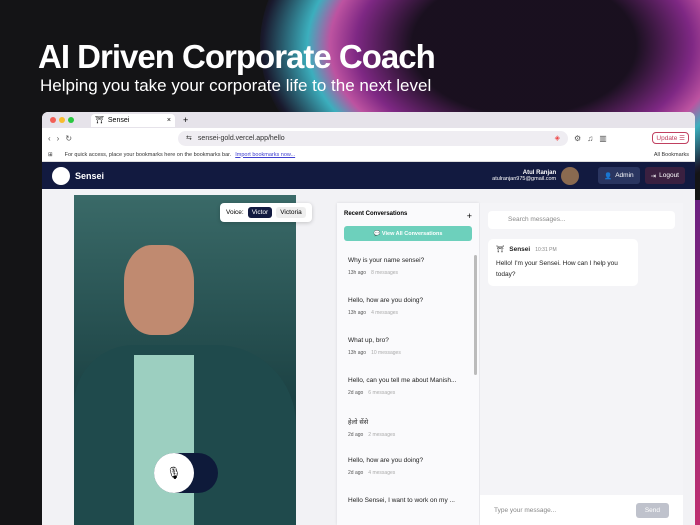  Describe the element at coordinates (68, 138) in the screenshot. I see `reload-icon: ↻` at that location.